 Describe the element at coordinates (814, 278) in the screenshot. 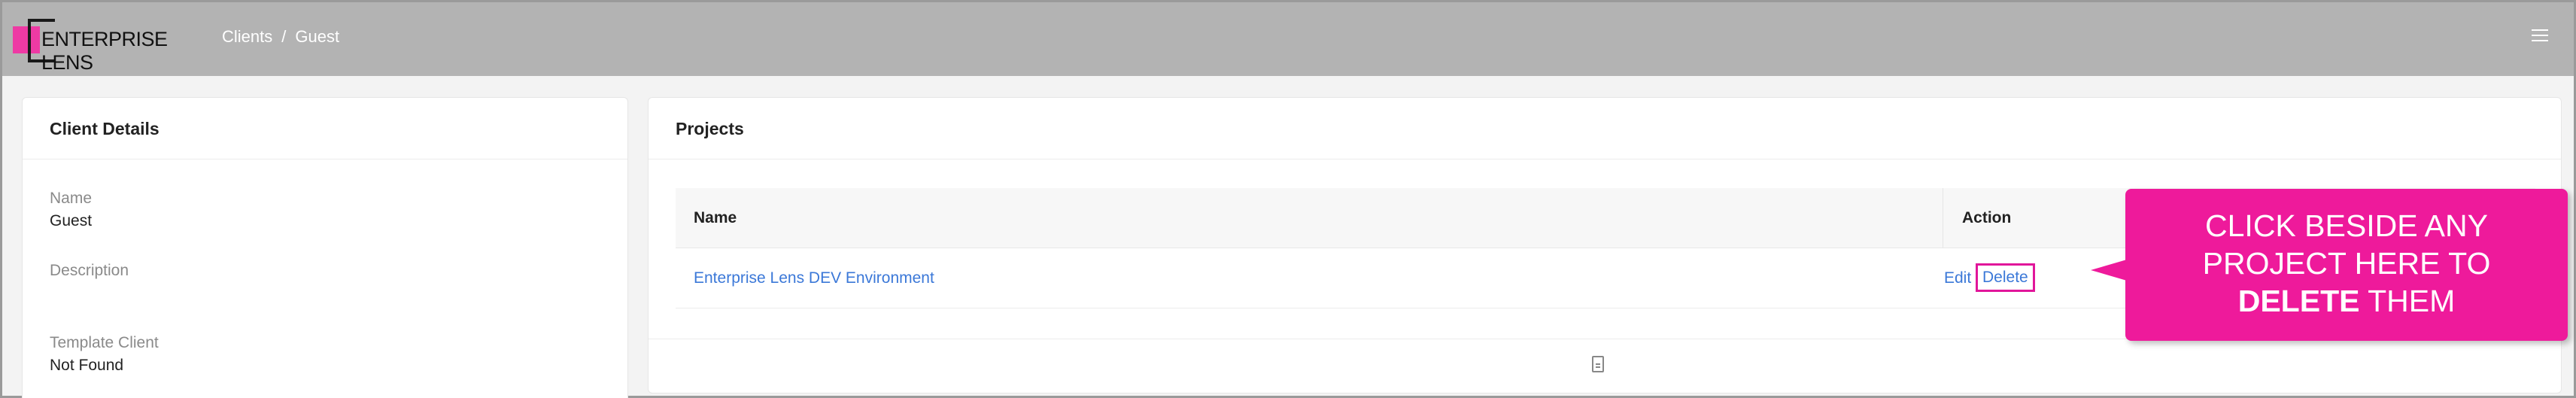

I see `project-link: Enterprise Lens DEV Environment` at that location.